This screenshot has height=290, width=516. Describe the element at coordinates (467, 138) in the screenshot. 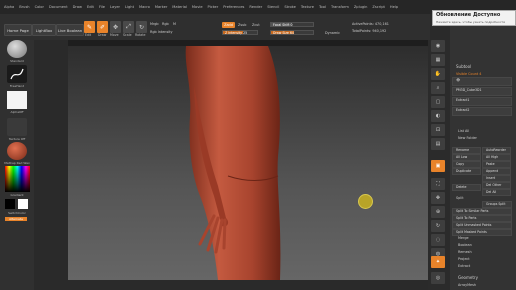

I see `new-folder-button: New Folder` at that location.